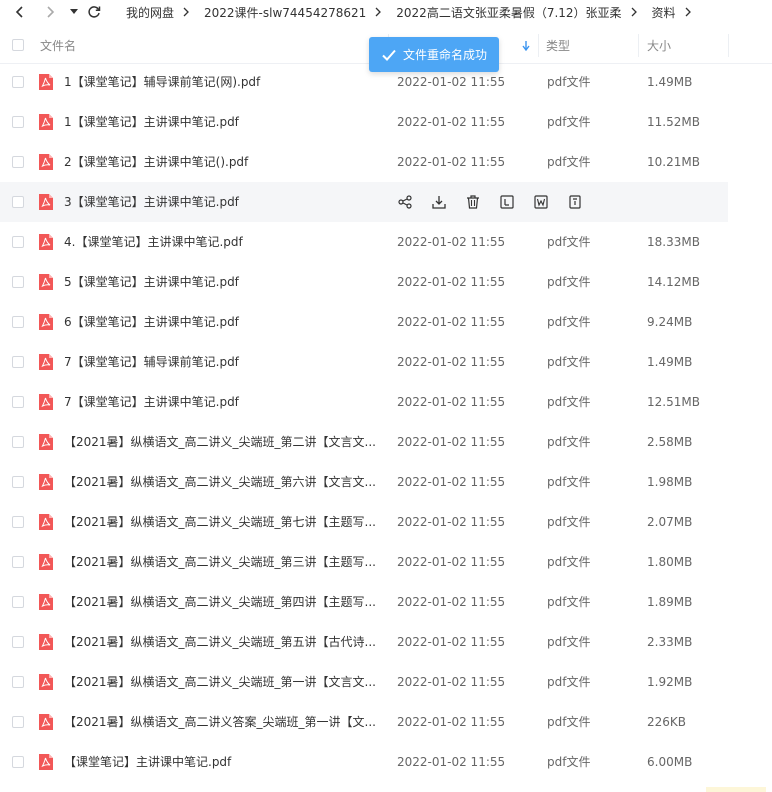  I want to click on forward-button, so click(50, 12).